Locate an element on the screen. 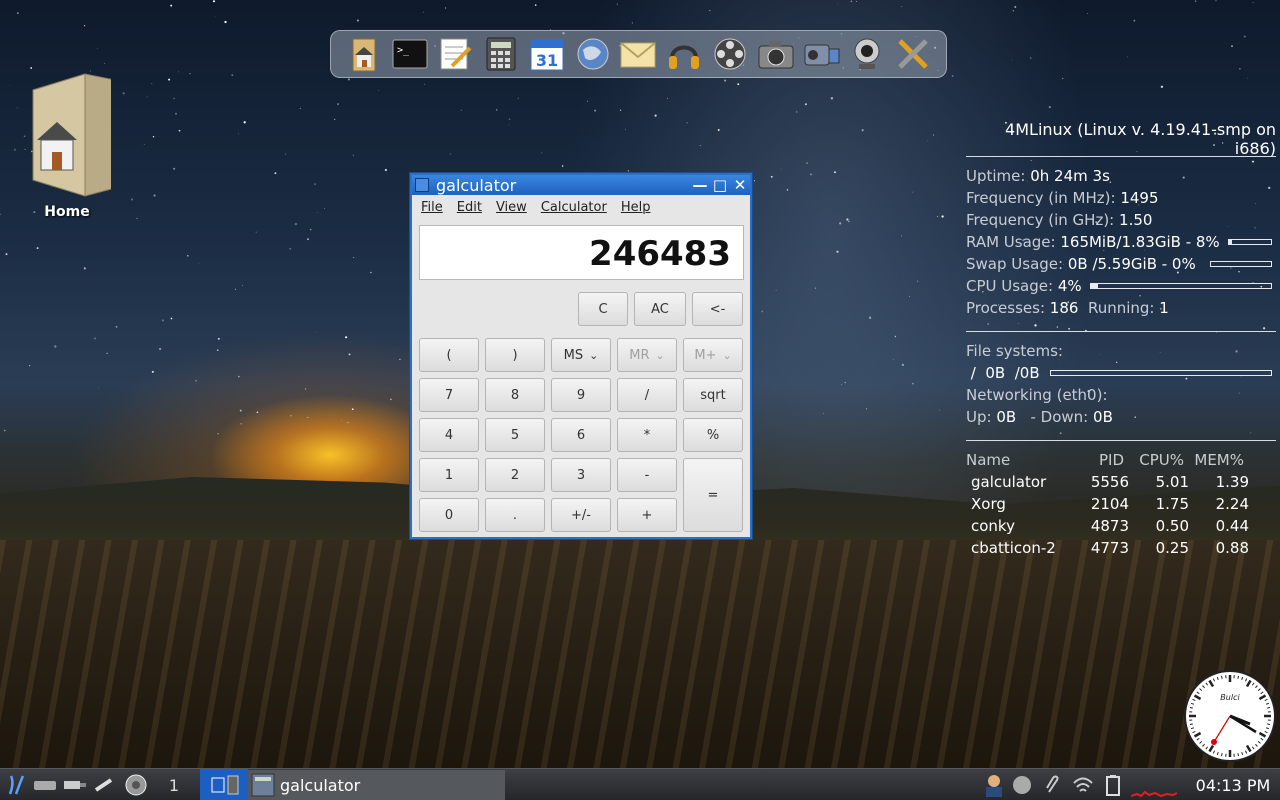 The width and height of the screenshot is (1280, 800). text-editor-icon is located at coordinates (455, 54).